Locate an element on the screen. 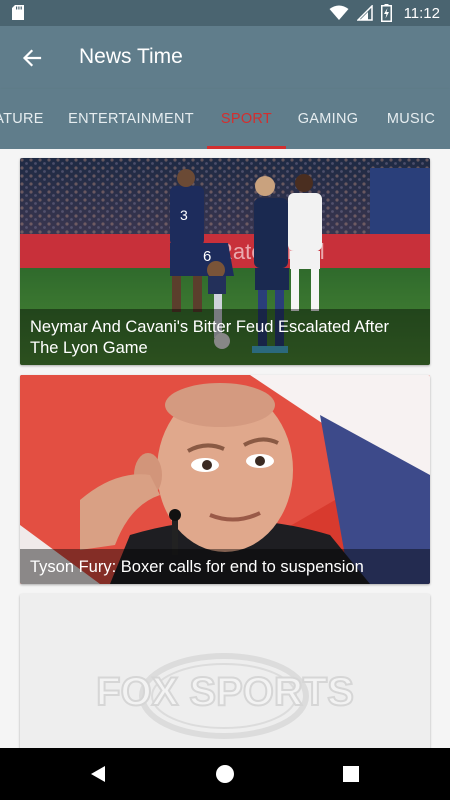 The image size is (450, 800). navigation-bar is located at coordinates (225, 774).